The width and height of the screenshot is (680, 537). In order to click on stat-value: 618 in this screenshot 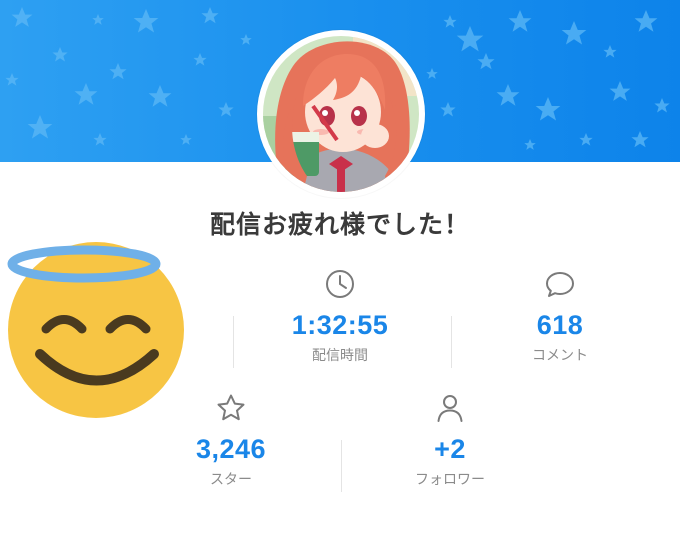, I will do `click(560, 325)`.